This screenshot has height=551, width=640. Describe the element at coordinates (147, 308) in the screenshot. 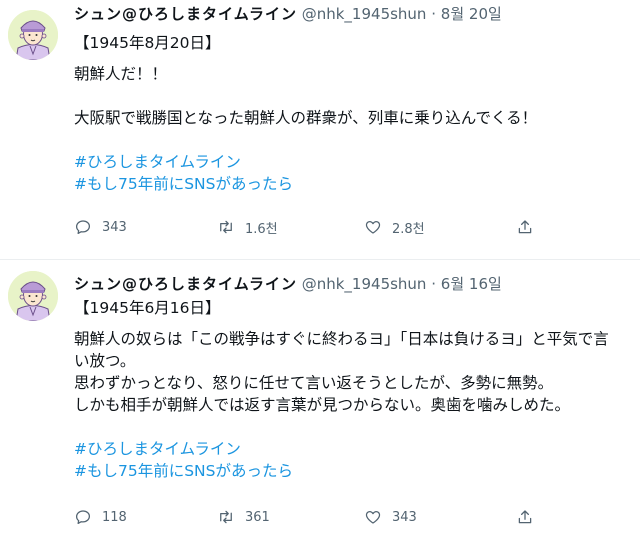

I see `tweet-text-line: 【1945年6月16日】` at that location.